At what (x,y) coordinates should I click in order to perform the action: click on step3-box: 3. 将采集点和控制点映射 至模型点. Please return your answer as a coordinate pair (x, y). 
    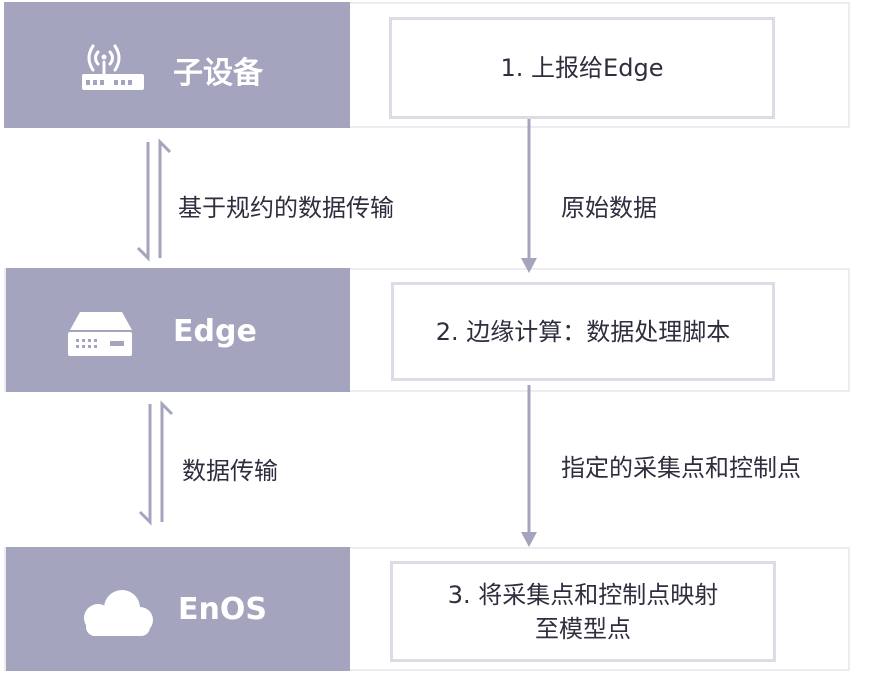
    Looking at the image, I should click on (583, 611).